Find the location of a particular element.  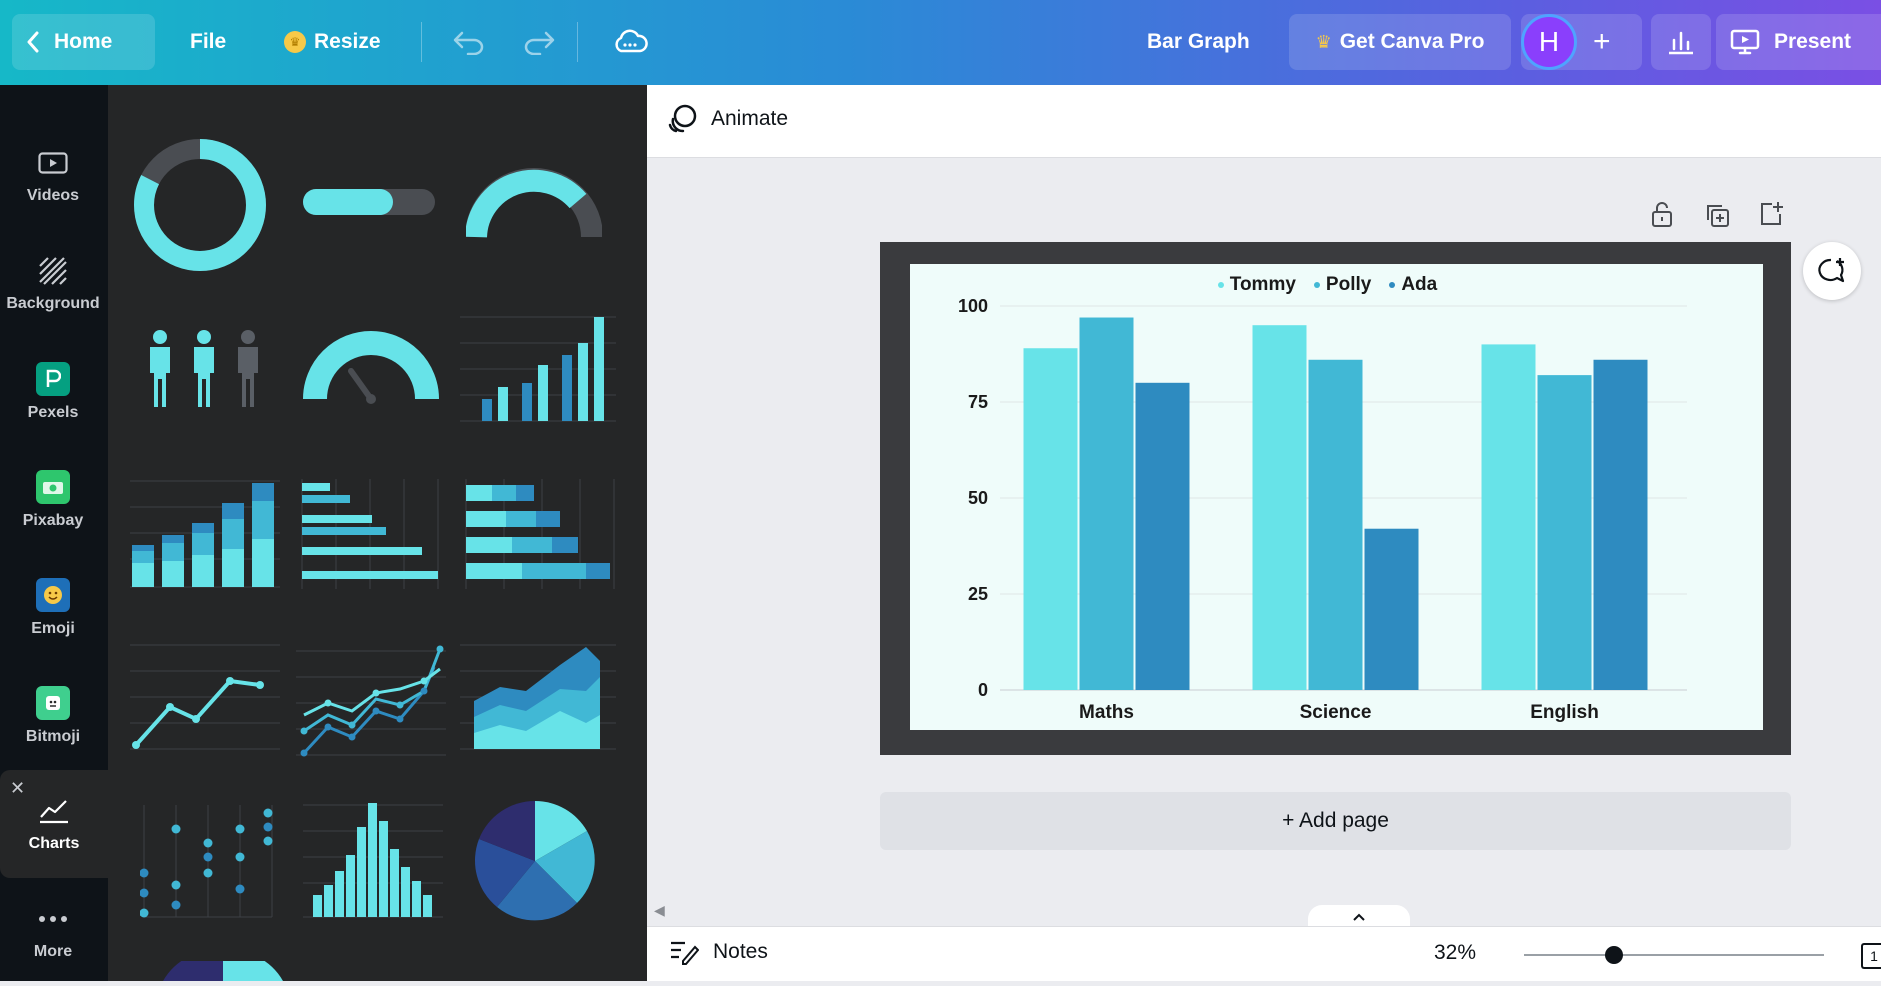

duplicate-page-icon is located at coordinates (1717, 217).